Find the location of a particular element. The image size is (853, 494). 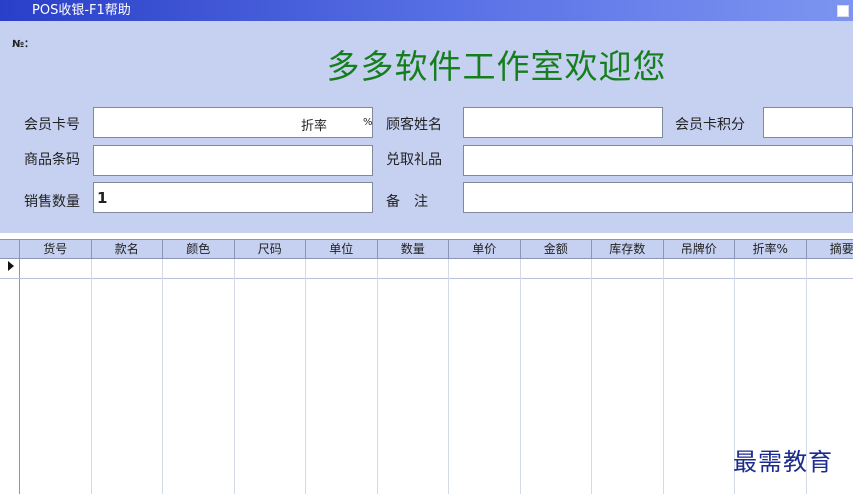

quantity-label: 销售数量 is located at coordinates (52, 202).